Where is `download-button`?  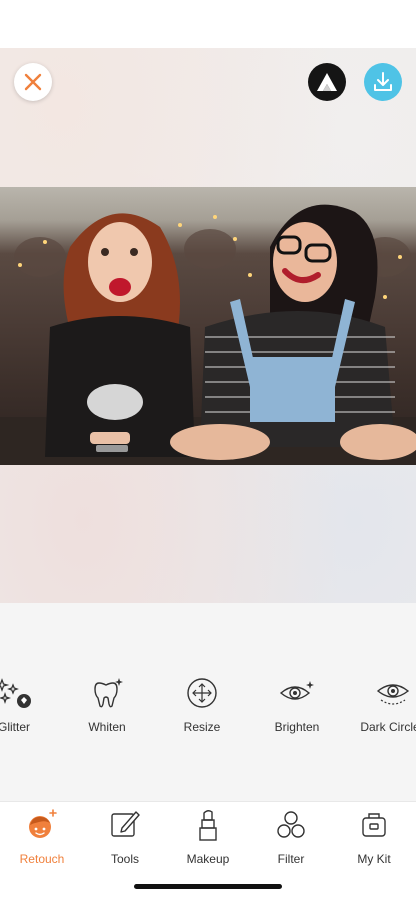
download-button is located at coordinates (383, 82).